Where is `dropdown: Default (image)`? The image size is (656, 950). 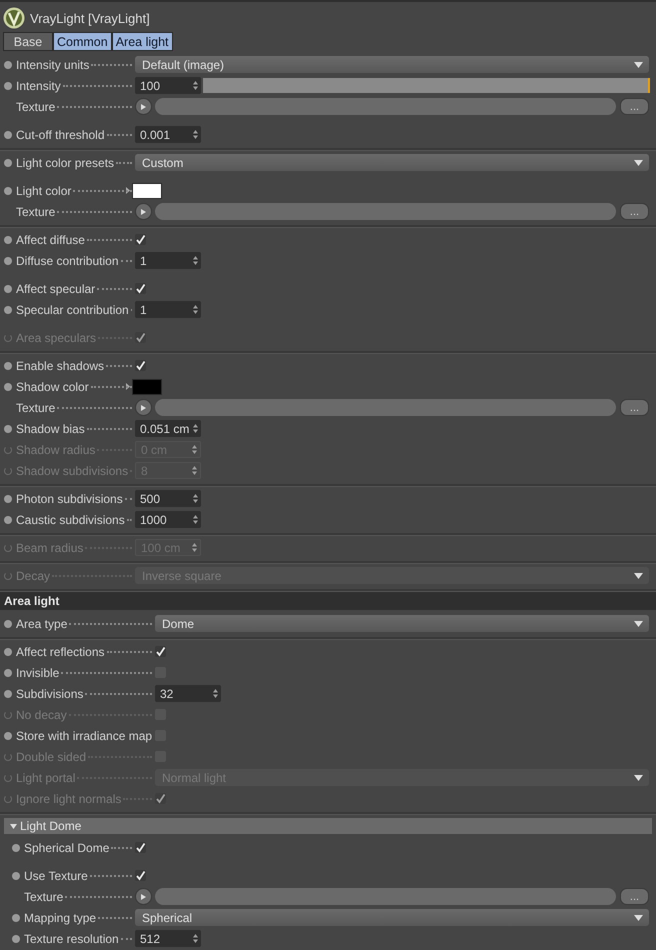
dropdown: Default (image) is located at coordinates (392, 64).